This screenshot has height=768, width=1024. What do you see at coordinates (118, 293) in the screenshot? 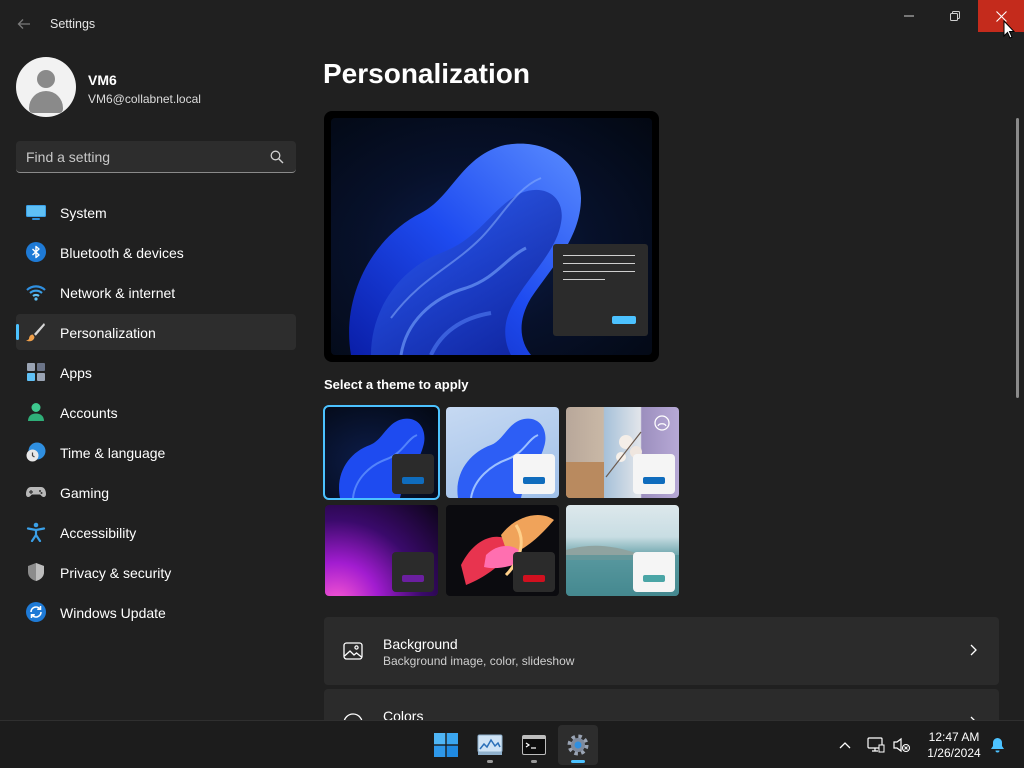
I see `sidebar-item-label: Network & internet` at bounding box center [118, 293].